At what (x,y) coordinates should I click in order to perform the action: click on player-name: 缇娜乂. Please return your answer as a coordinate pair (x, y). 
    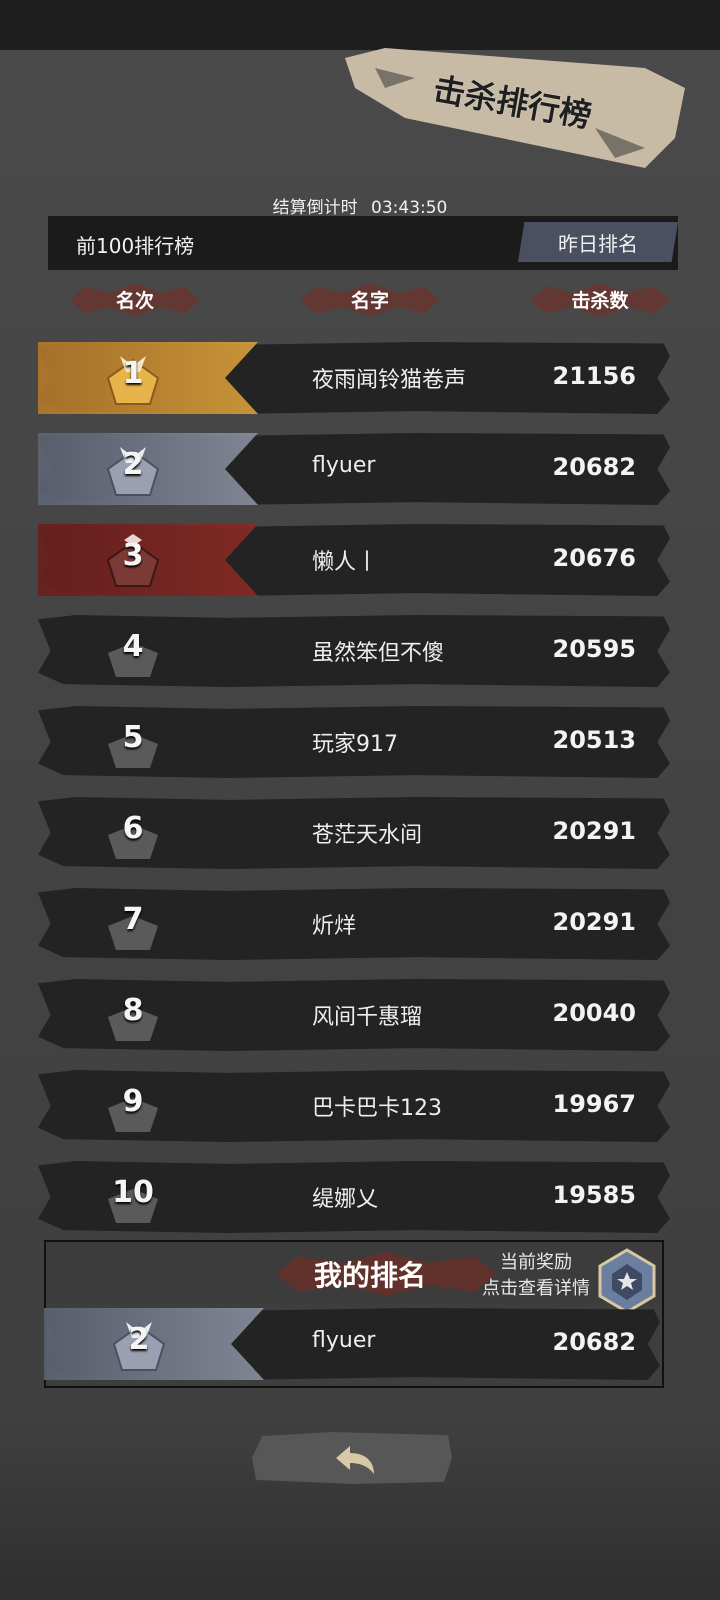
    Looking at the image, I should click on (345, 1199).